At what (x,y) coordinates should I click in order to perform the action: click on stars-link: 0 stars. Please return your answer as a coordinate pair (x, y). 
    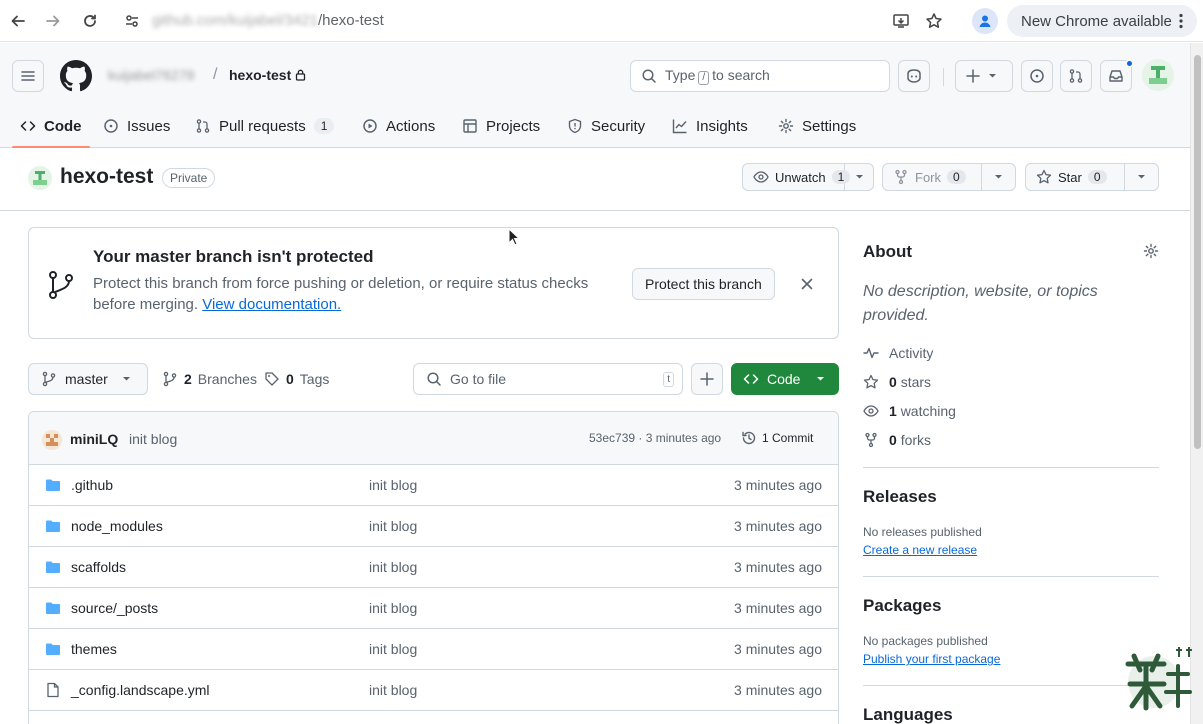
    Looking at the image, I should click on (897, 382).